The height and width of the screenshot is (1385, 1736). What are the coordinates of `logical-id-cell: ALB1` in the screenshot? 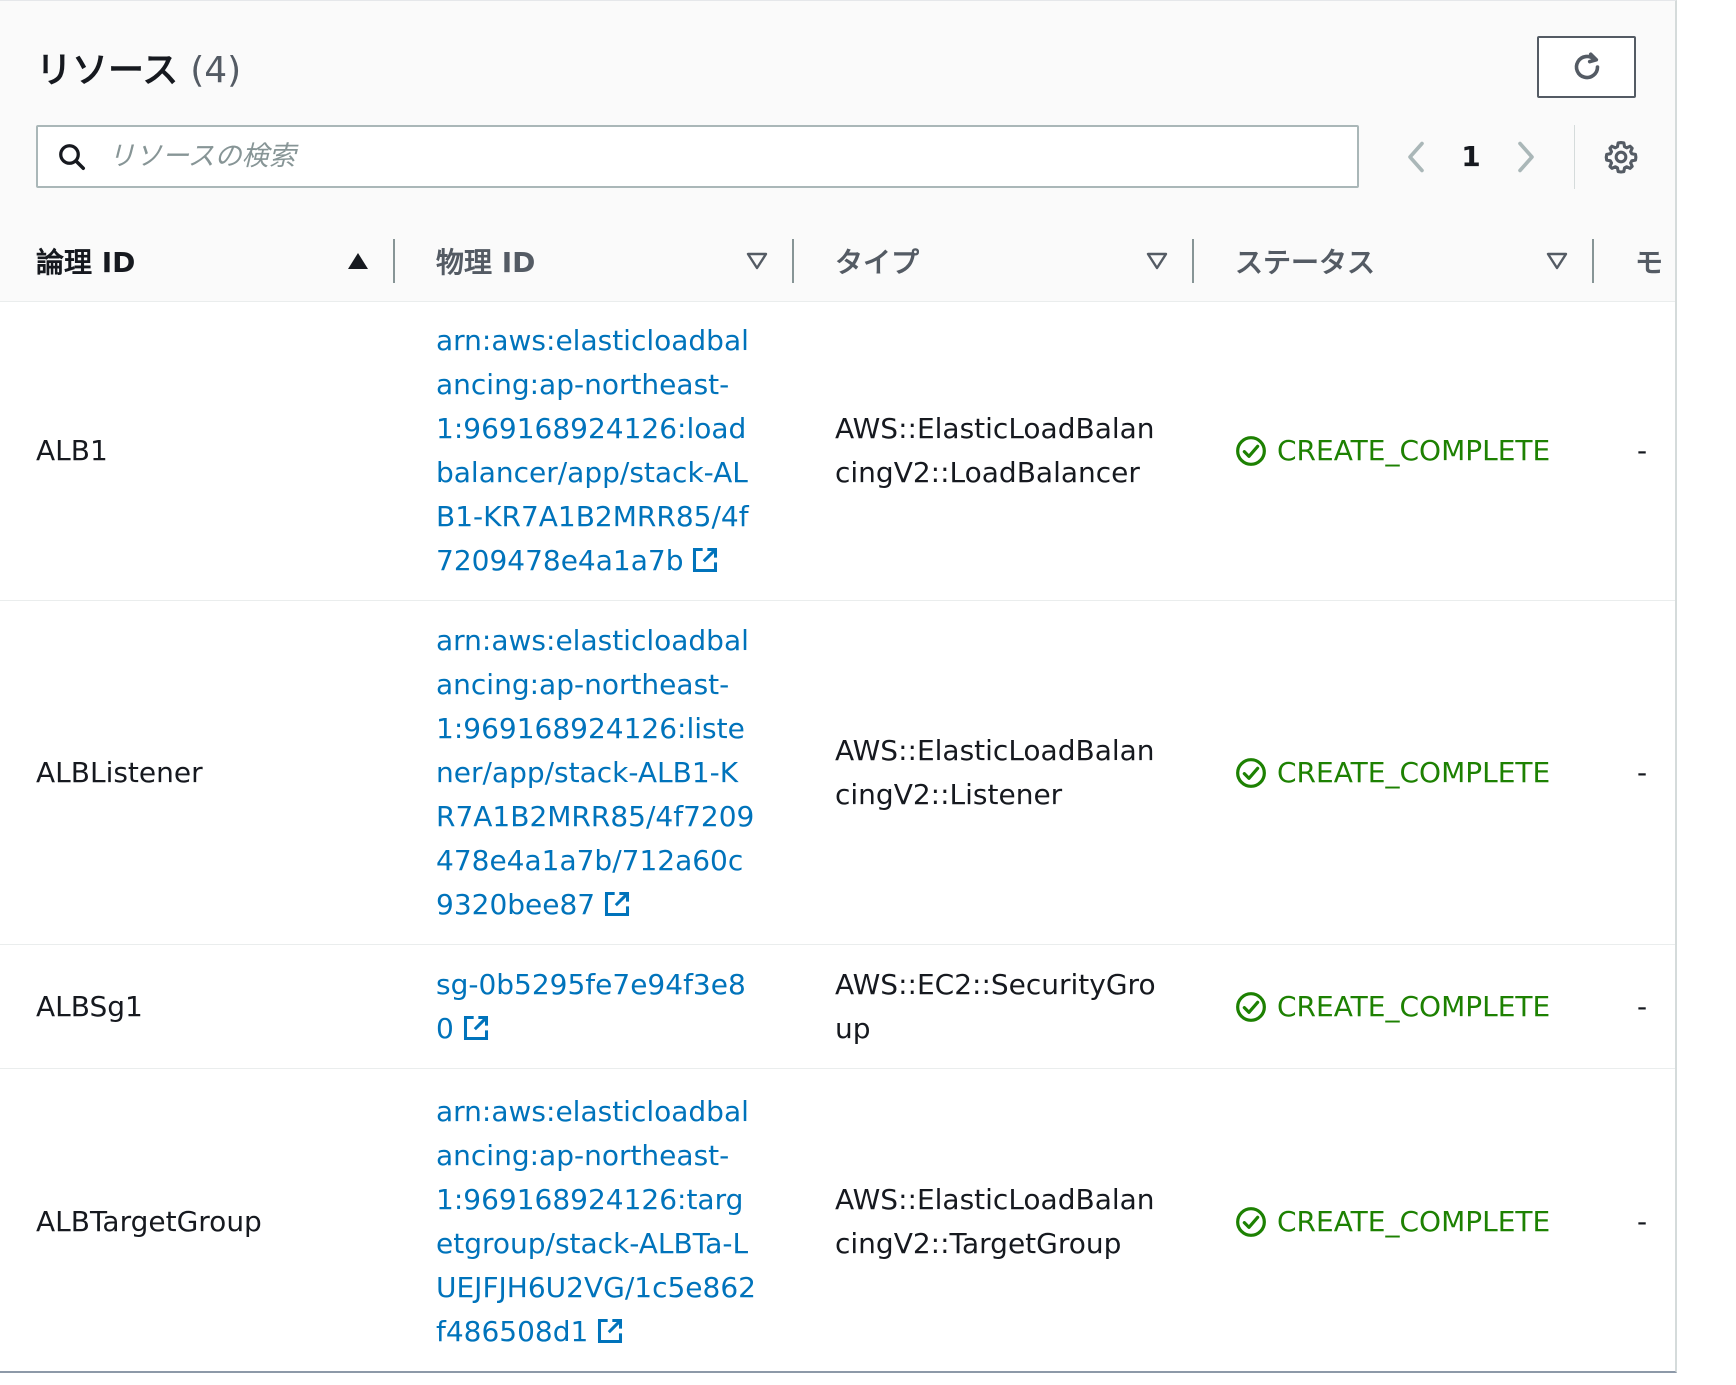 It's located at (72, 450).